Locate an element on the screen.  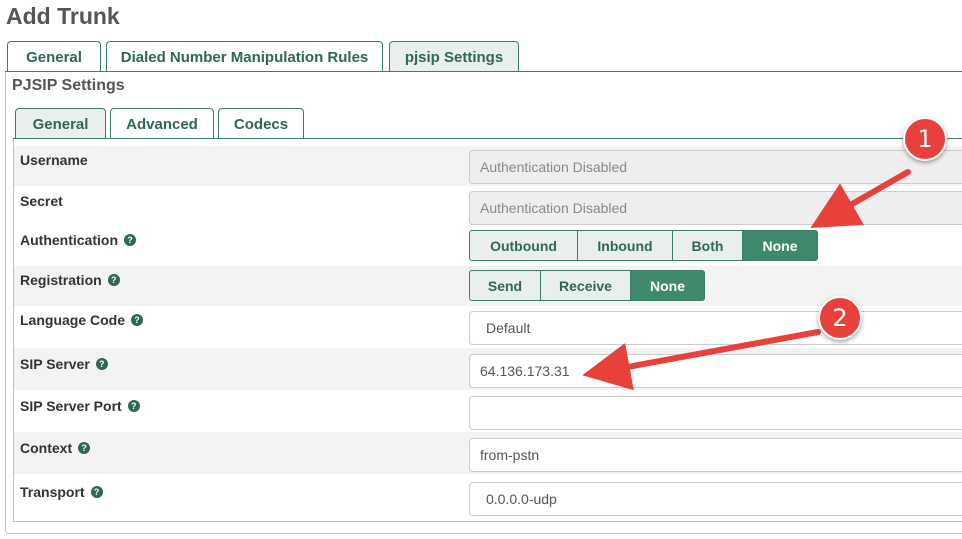
subtab-codecs-label: Codecs is located at coordinates (261, 124).